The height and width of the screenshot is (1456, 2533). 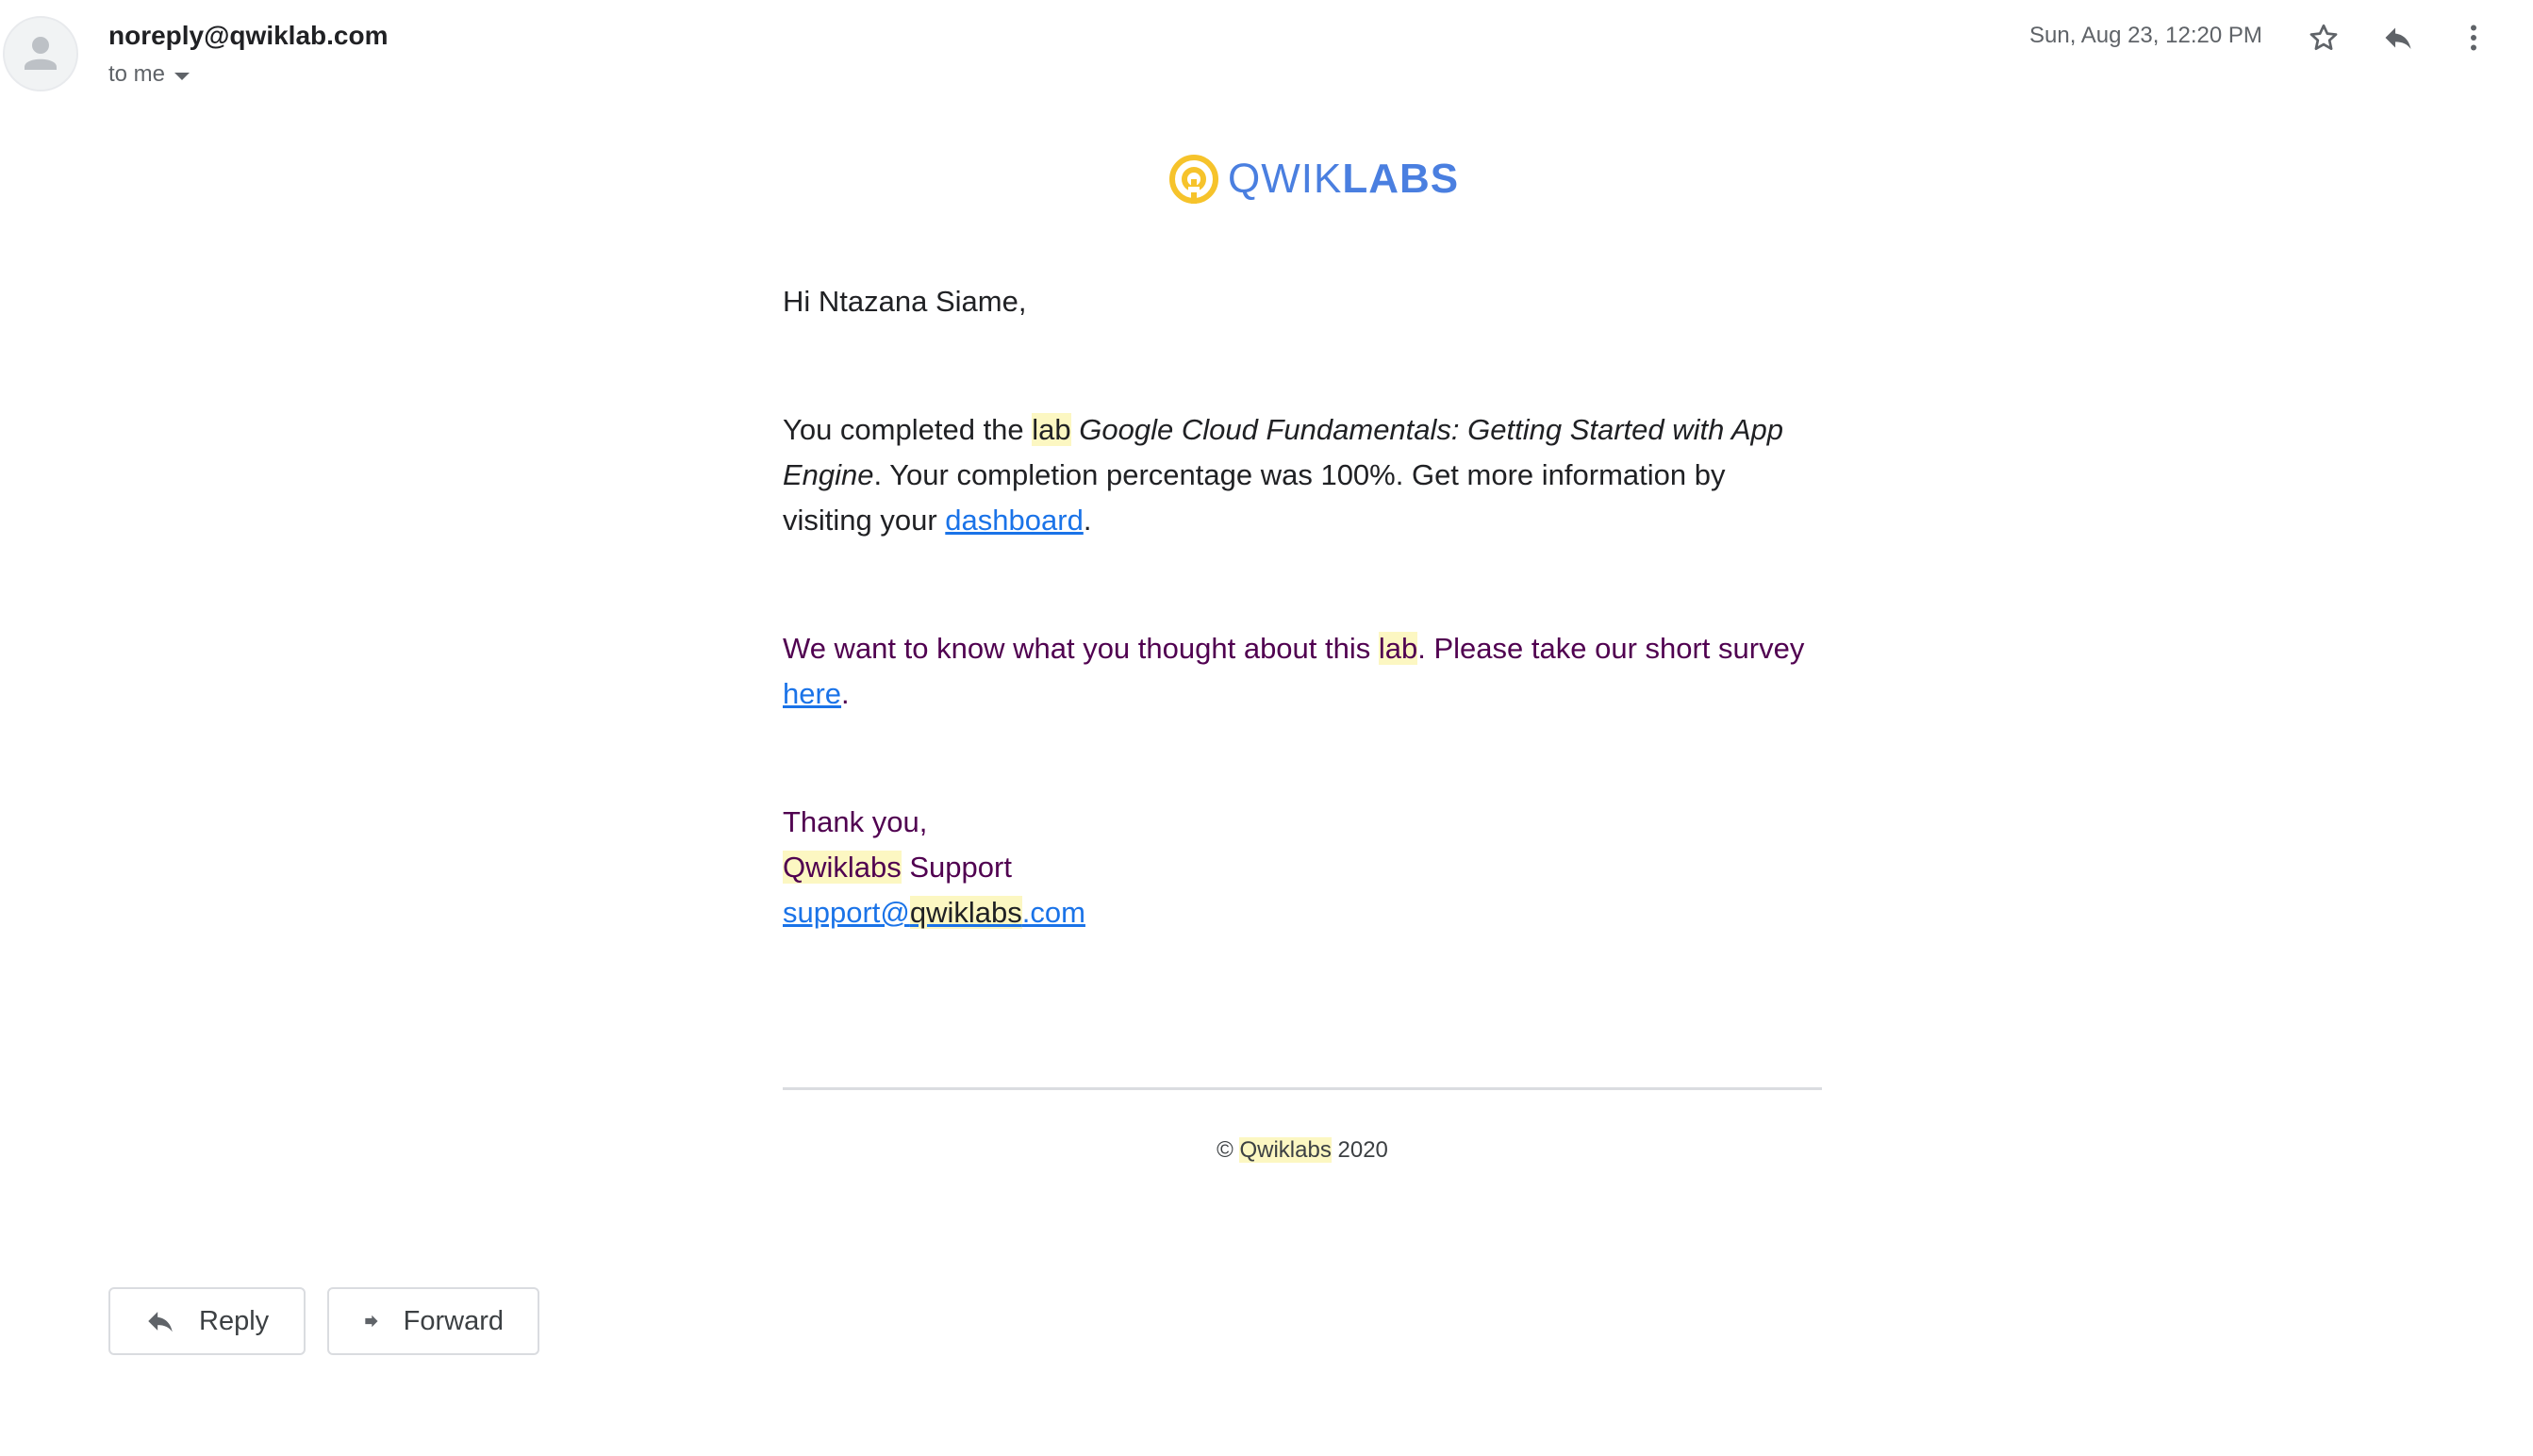 I want to click on sender-address: noreply@qwiklab.com, so click(x=248, y=35).